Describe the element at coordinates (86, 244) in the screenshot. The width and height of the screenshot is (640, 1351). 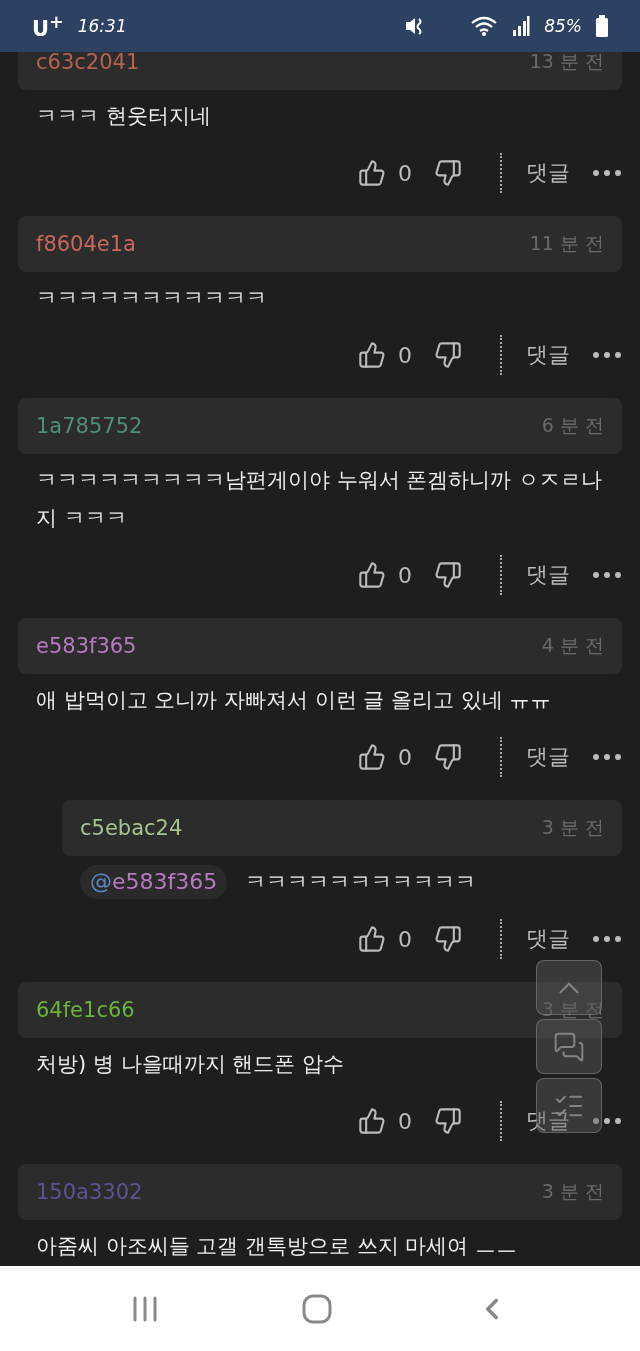
I see `username: f8604e1a` at that location.